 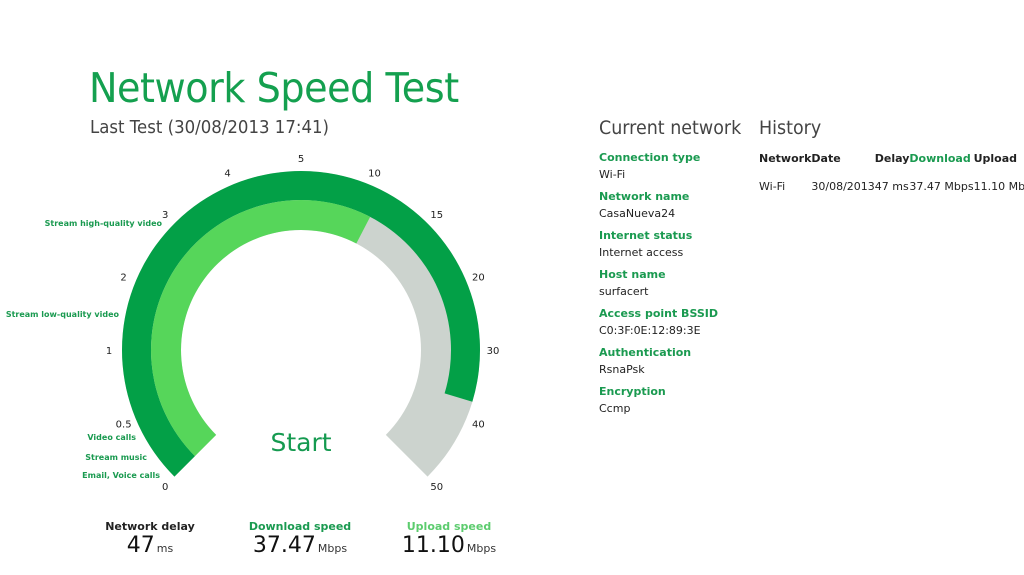 What do you see at coordinates (140, 545) in the screenshot?
I see `network-delay-value: 47` at bounding box center [140, 545].